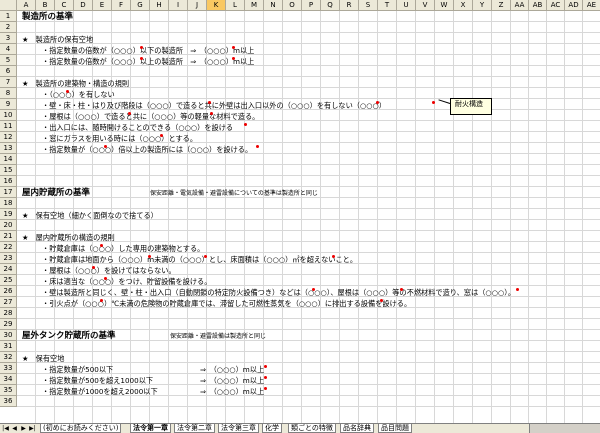  Describe the element at coordinates (75, 83) in the screenshot. I see `cell-a7: ★ 製造所の建築物・構造の規則` at that location.